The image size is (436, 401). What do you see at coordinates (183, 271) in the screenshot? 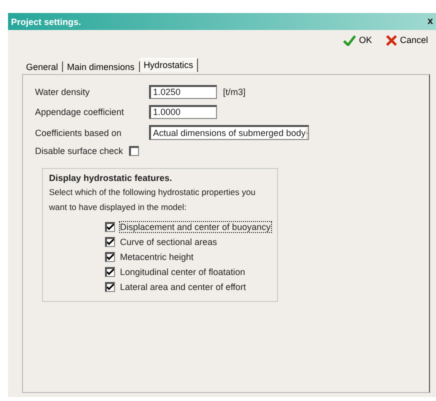
I see `checkbox-label: Longitudinal center of floatation` at bounding box center [183, 271].